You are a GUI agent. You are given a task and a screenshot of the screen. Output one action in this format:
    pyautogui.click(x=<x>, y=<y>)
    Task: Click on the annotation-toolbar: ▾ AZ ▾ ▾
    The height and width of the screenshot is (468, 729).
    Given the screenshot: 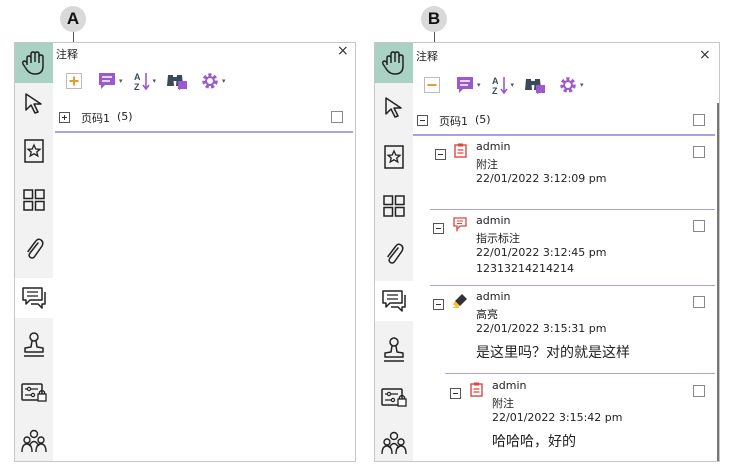 What is the action you would take?
    pyautogui.click(x=503, y=85)
    